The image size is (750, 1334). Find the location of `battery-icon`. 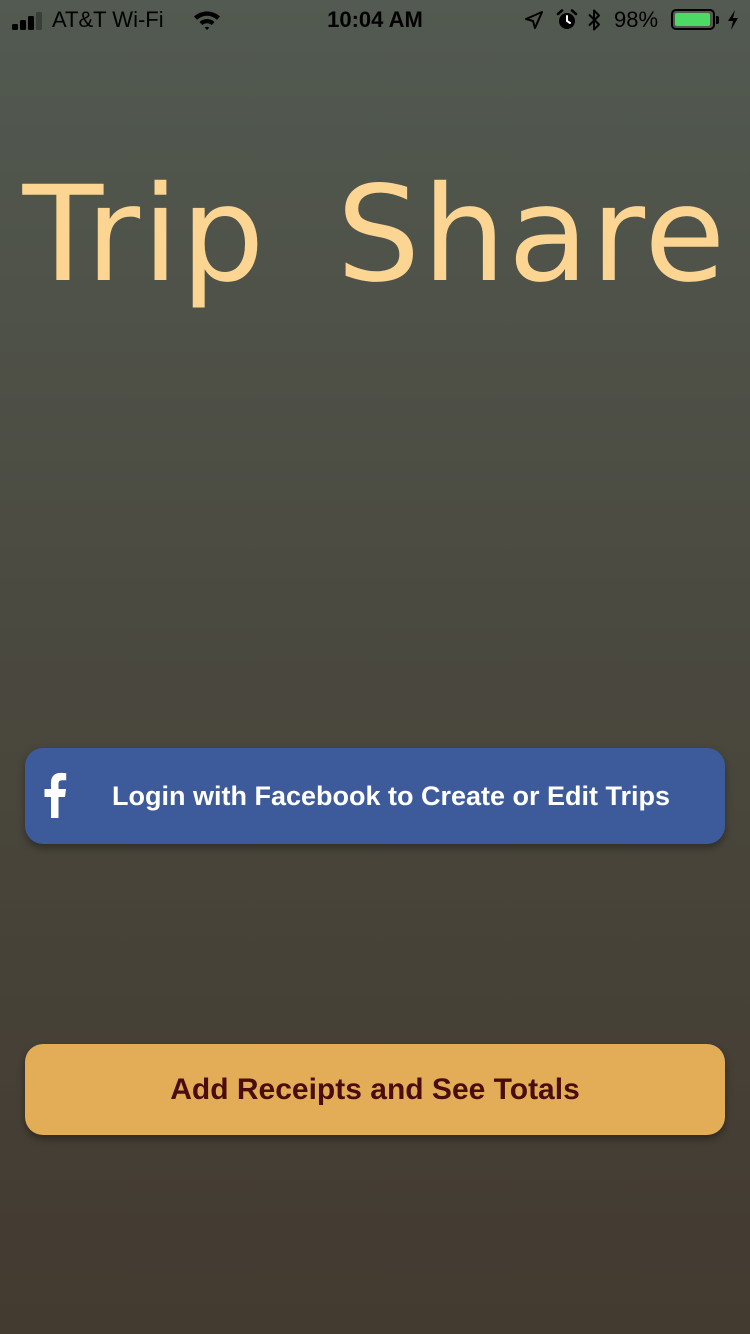

battery-icon is located at coordinates (693, 19).